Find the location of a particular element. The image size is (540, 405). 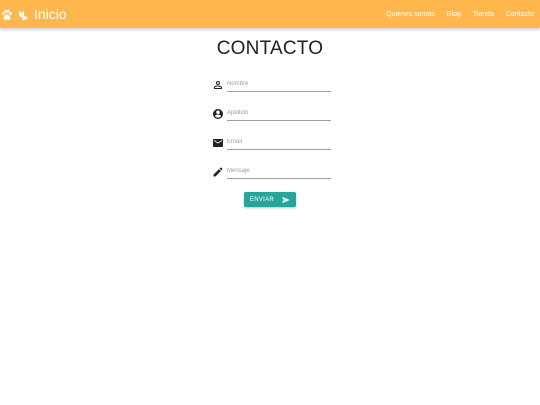

brand-home-link: Inicio is located at coordinates (34, 14).